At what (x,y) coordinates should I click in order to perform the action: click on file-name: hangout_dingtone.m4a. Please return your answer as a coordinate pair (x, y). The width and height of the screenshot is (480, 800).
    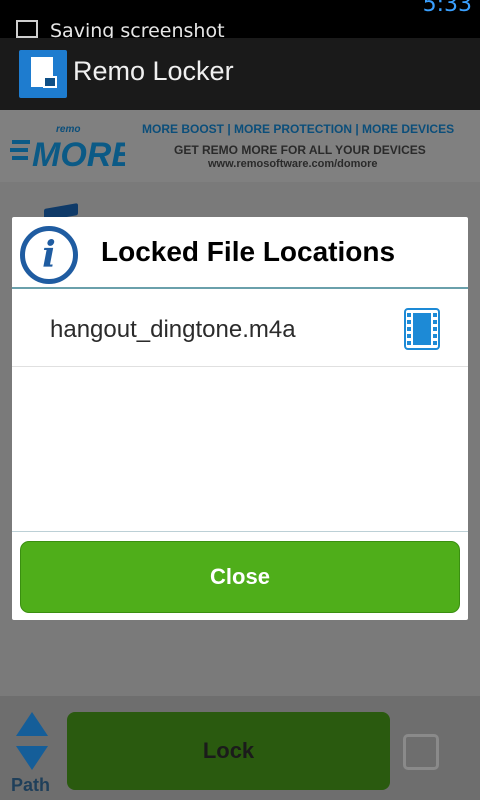
    Looking at the image, I should click on (173, 329).